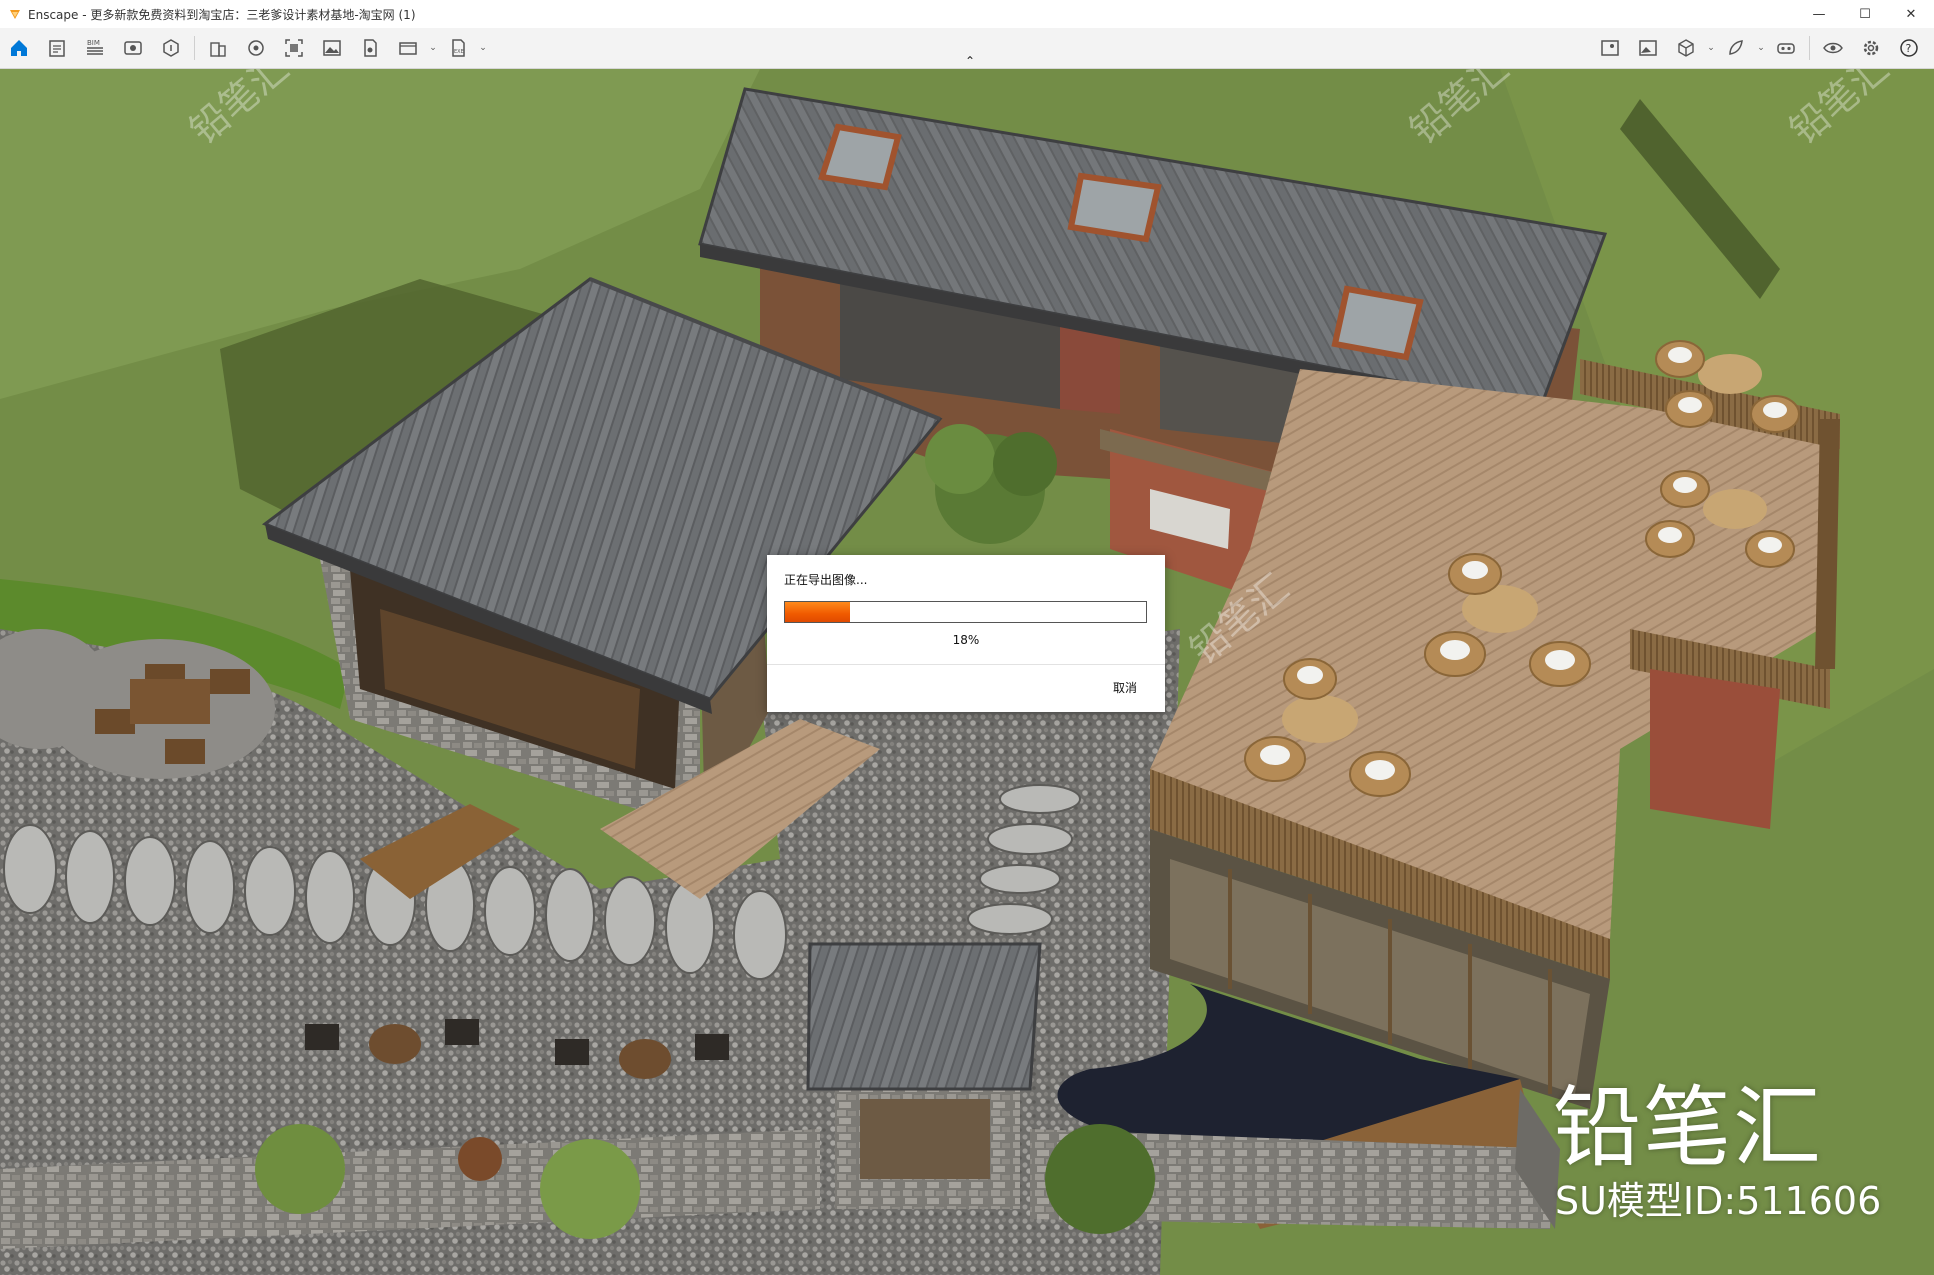 This screenshot has width=1934, height=1275. I want to click on home-button, so click(19, 48).